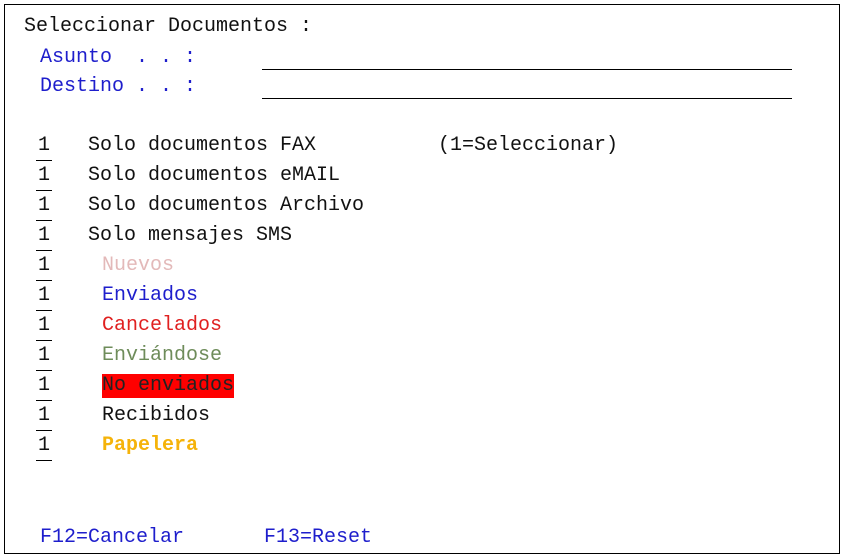 Image resolution: width=847 pixels, height=559 pixels. I want to click on option-label-archivo: Solo documentos Archivo, so click(226, 205).